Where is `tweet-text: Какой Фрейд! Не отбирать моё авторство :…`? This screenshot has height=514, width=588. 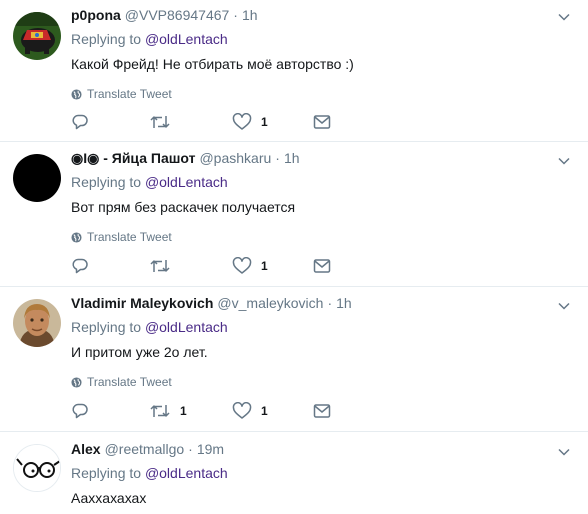
tweet-text: Какой Фрейд! Не отбирать моё авторство :… is located at coordinates (212, 64).